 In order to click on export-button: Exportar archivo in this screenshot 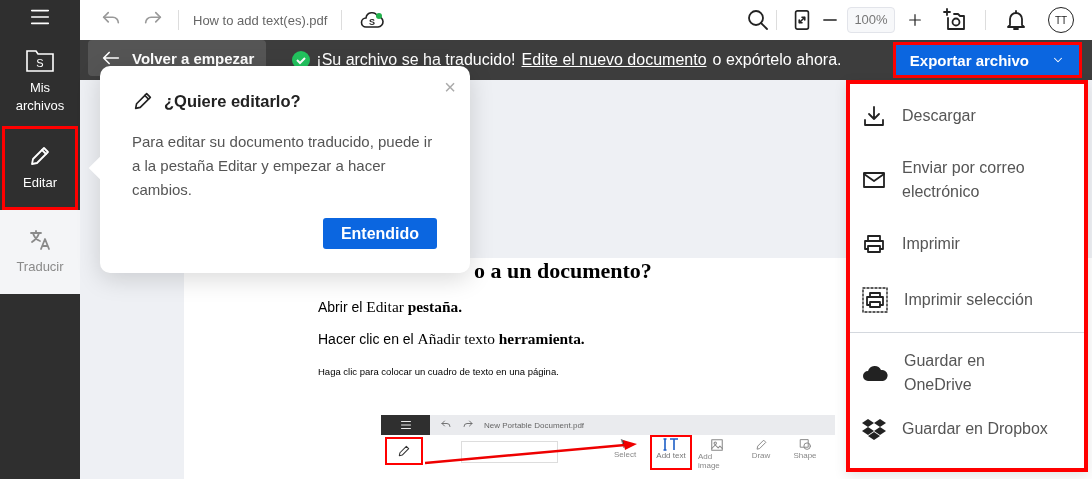, I will do `click(987, 60)`.